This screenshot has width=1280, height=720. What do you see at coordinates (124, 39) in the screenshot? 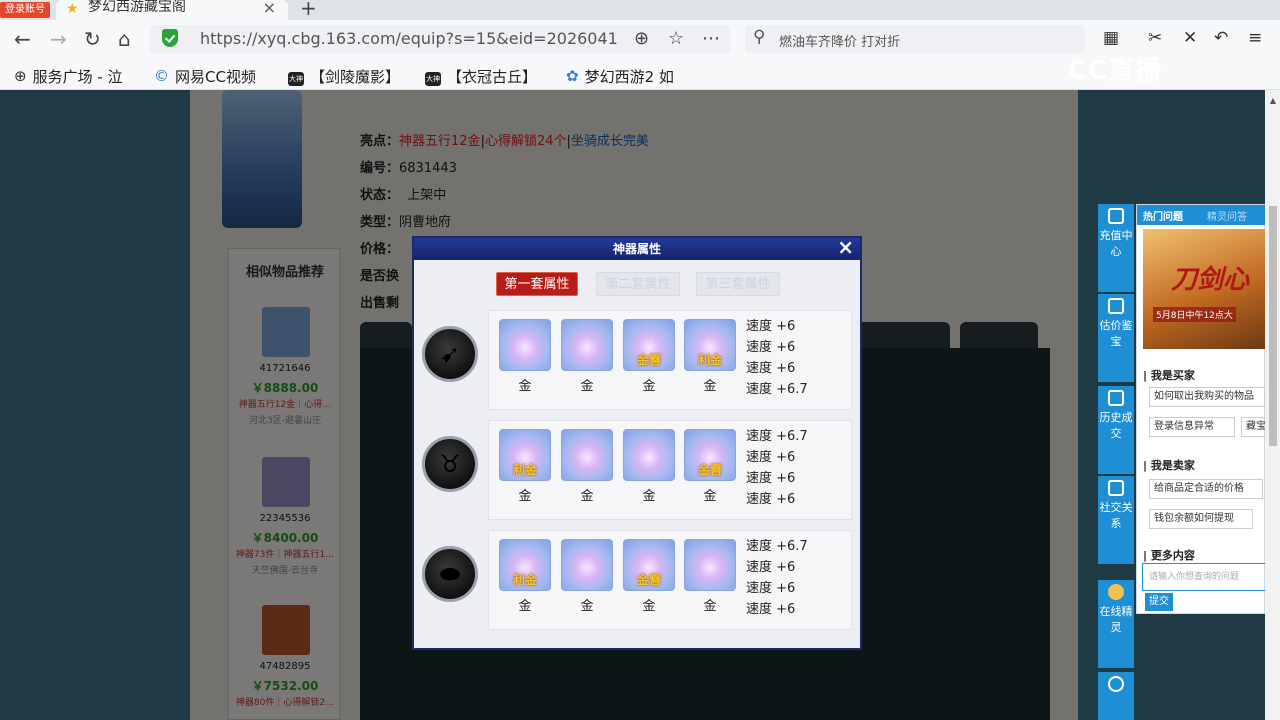
I see `home-button: ⌂` at bounding box center [124, 39].